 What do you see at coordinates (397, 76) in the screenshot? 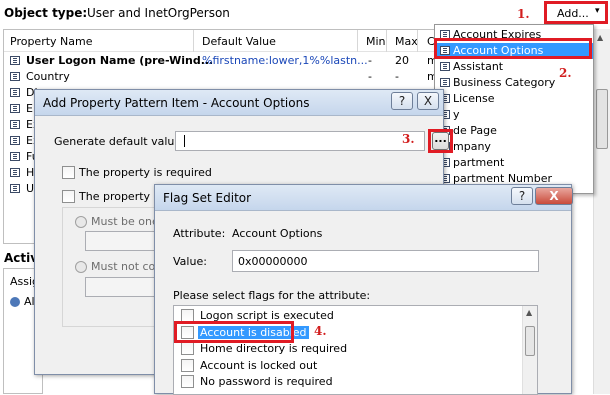
I see `max-value: -` at bounding box center [397, 76].